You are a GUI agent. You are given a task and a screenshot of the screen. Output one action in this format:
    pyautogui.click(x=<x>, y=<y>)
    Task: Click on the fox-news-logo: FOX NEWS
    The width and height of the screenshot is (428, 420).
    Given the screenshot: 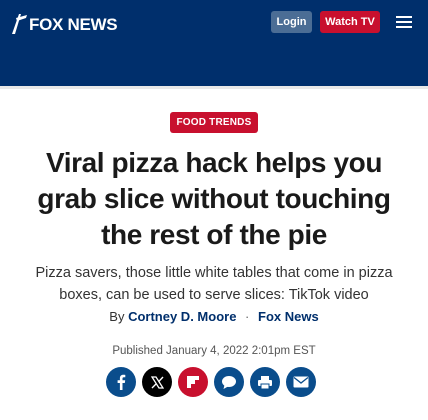 What is the action you would take?
    pyautogui.click(x=64, y=24)
    